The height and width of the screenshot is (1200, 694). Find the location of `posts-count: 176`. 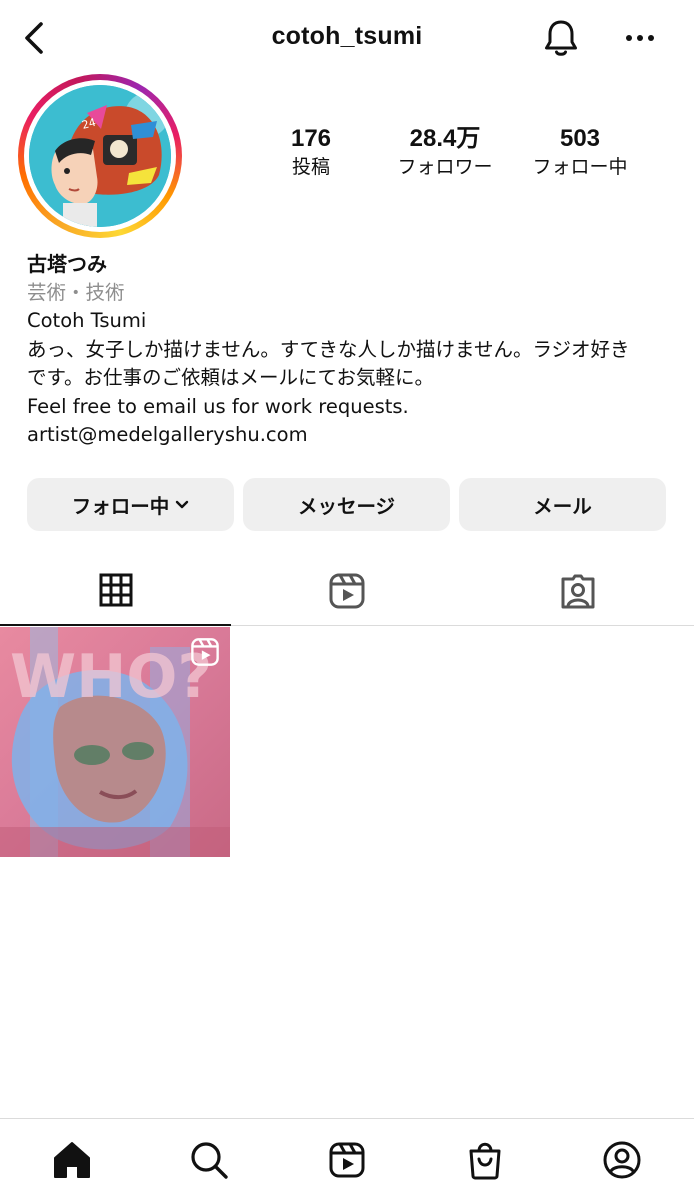

posts-count: 176 is located at coordinates (311, 138).